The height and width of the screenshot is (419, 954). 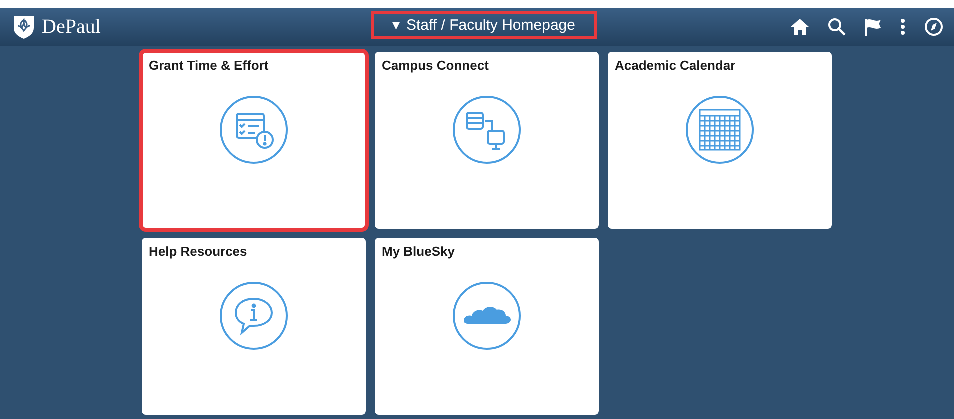 What do you see at coordinates (720, 130) in the screenshot?
I see `calendar-icon` at bounding box center [720, 130].